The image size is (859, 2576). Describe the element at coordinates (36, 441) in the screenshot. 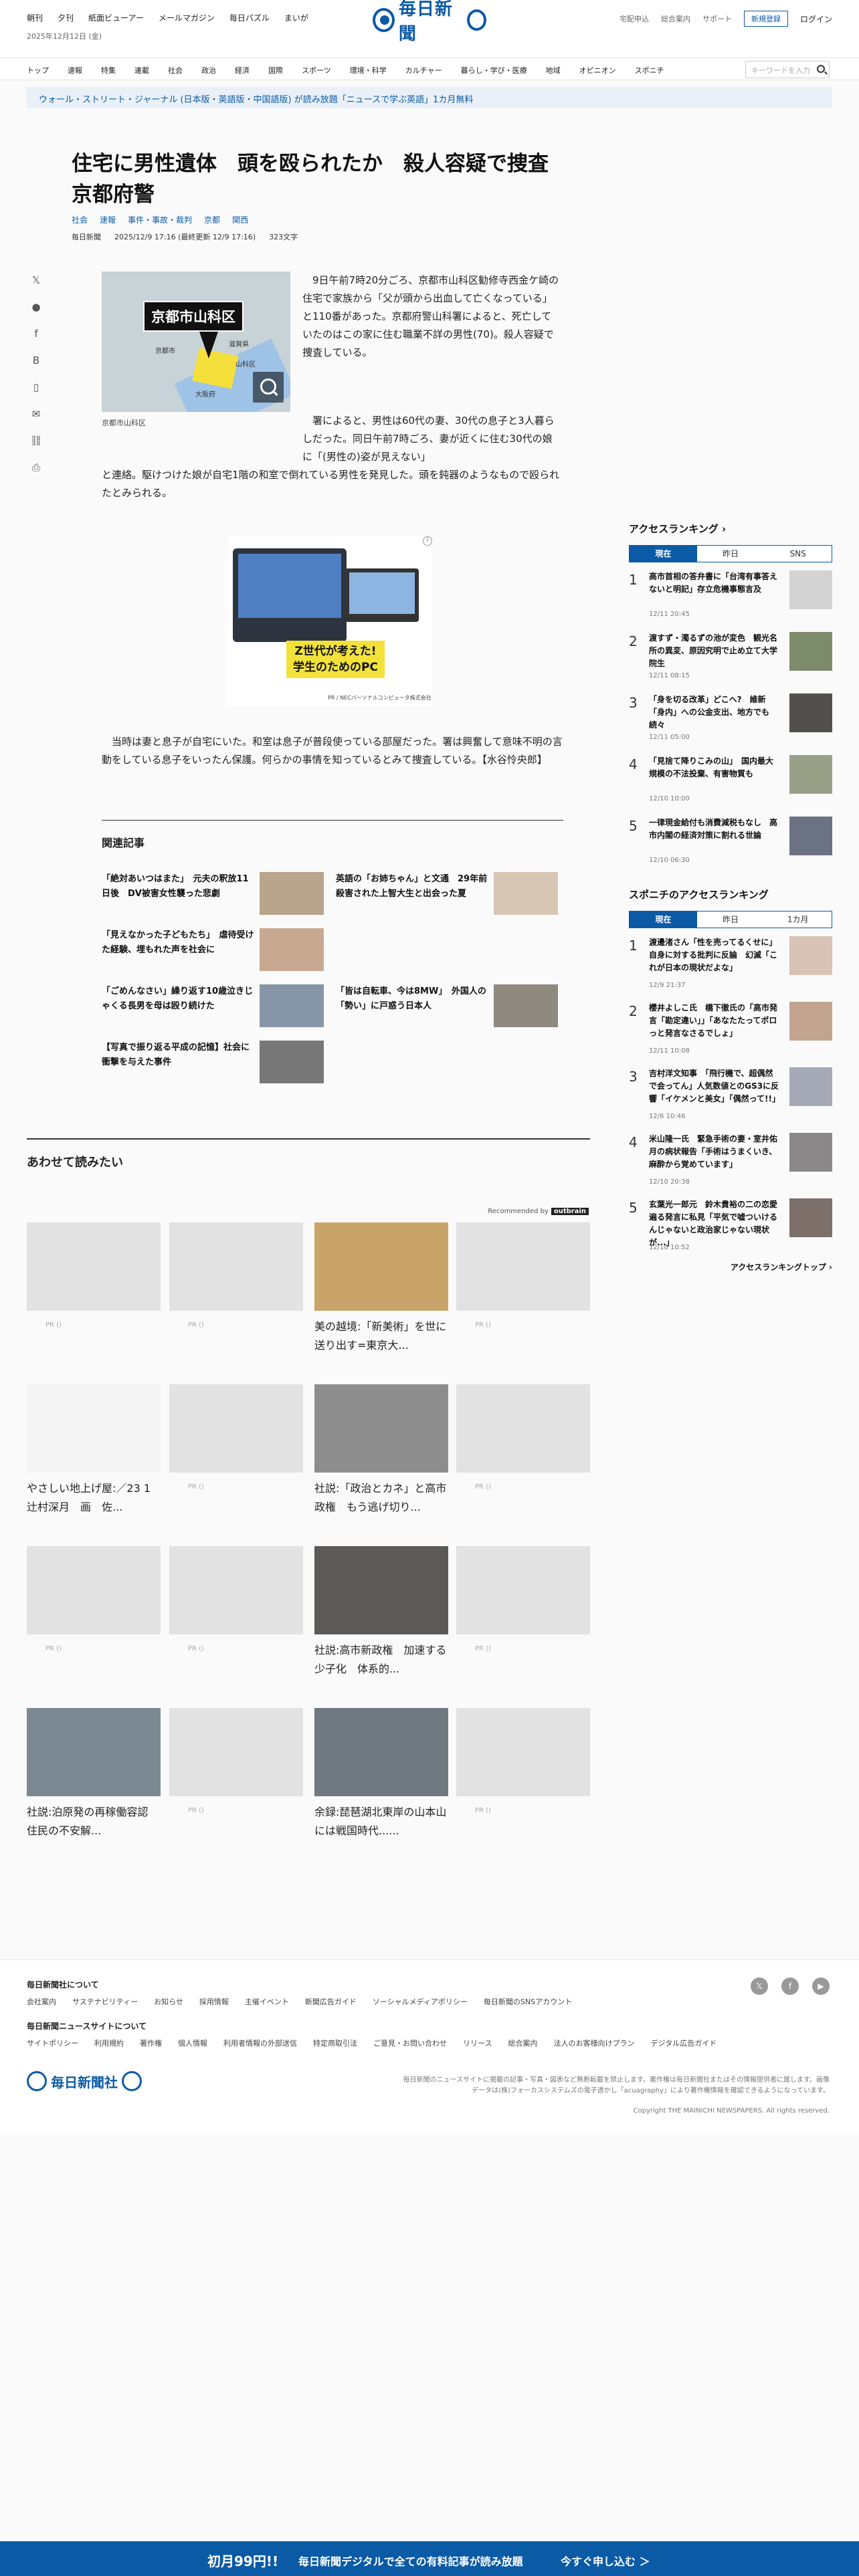

I see `link-copy-icon: ⛓` at that location.